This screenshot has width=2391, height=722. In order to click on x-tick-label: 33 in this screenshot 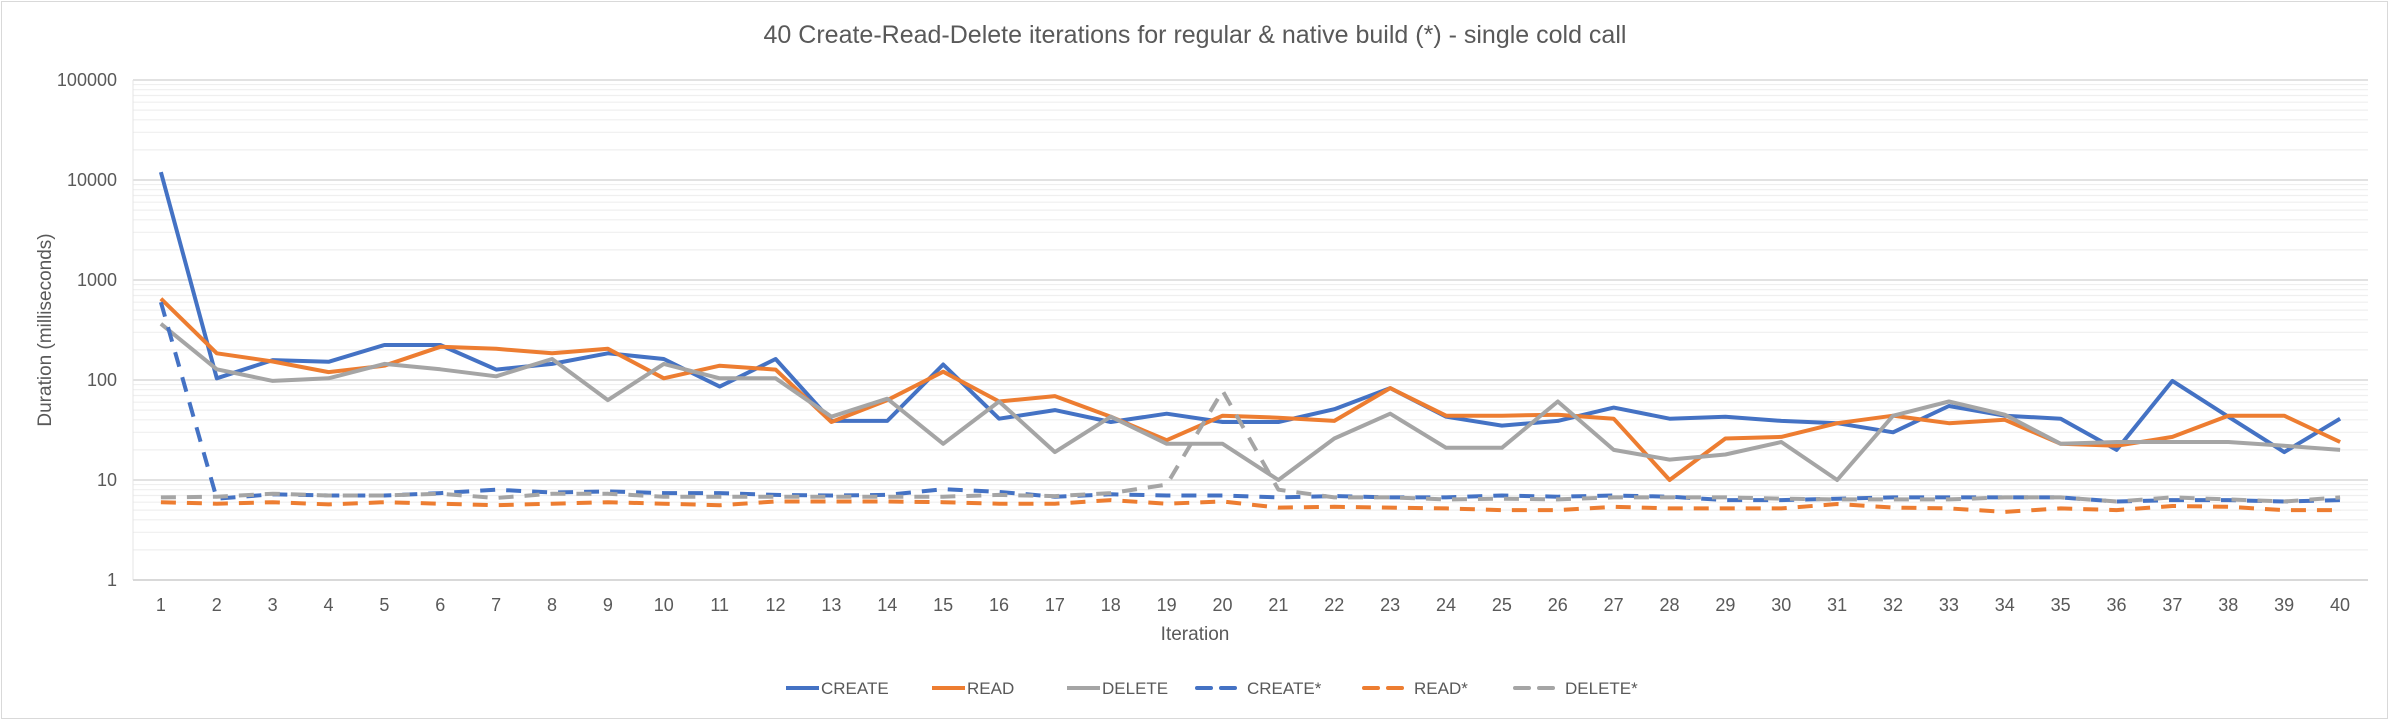, I will do `click(1949, 605)`.